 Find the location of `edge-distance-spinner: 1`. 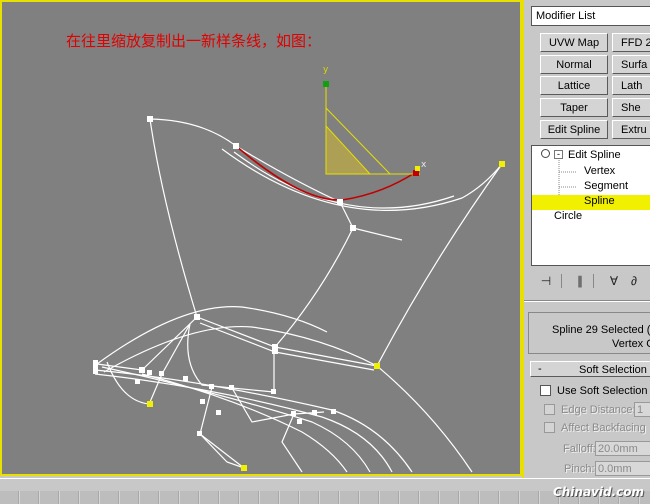

edge-distance-spinner: 1 is located at coordinates (642, 409).